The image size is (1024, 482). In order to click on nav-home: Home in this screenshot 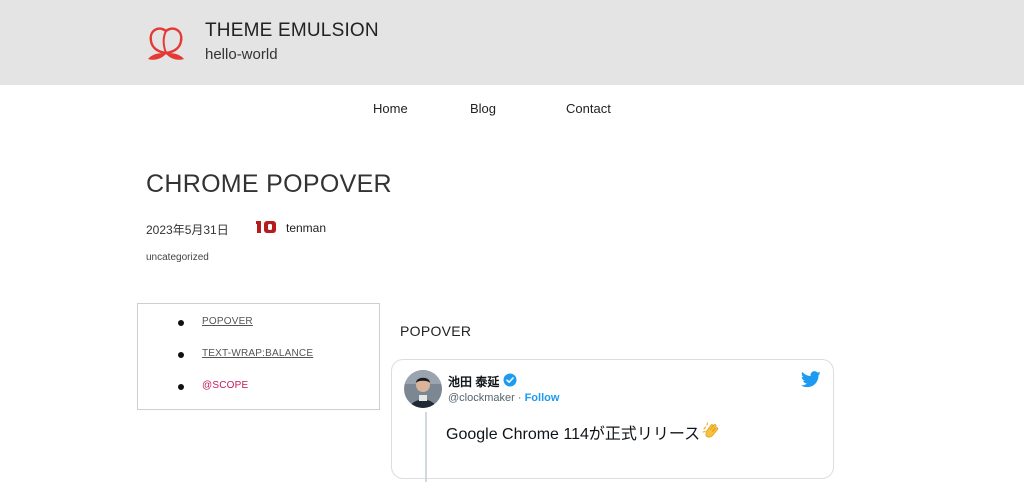, I will do `click(390, 108)`.